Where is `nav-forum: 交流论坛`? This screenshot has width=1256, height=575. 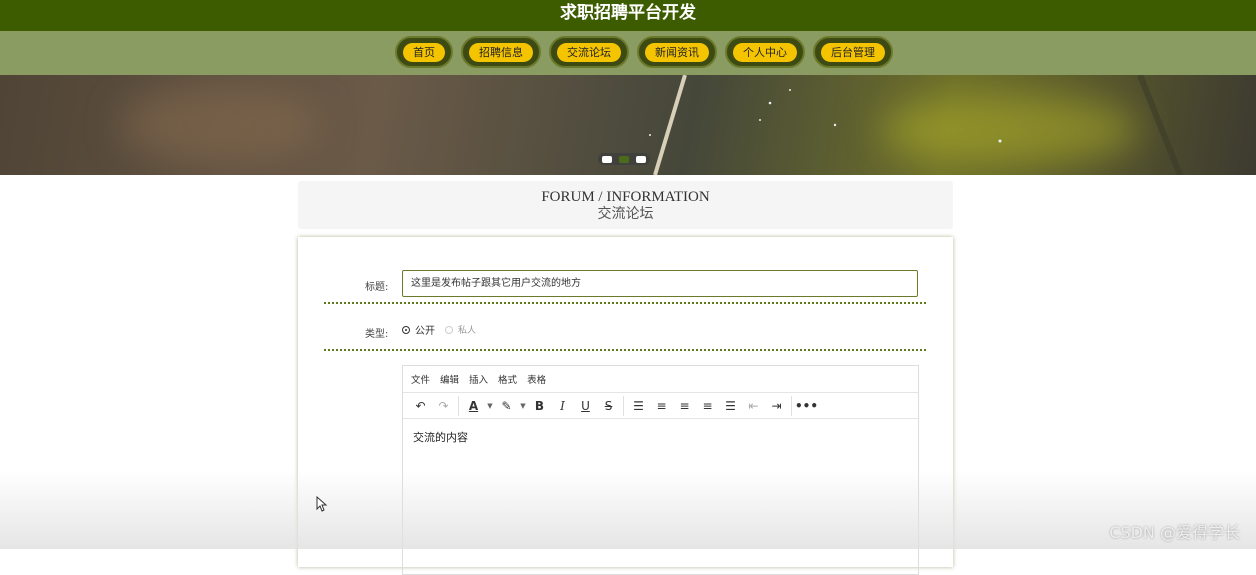 nav-forum: 交流论坛 is located at coordinates (589, 52).